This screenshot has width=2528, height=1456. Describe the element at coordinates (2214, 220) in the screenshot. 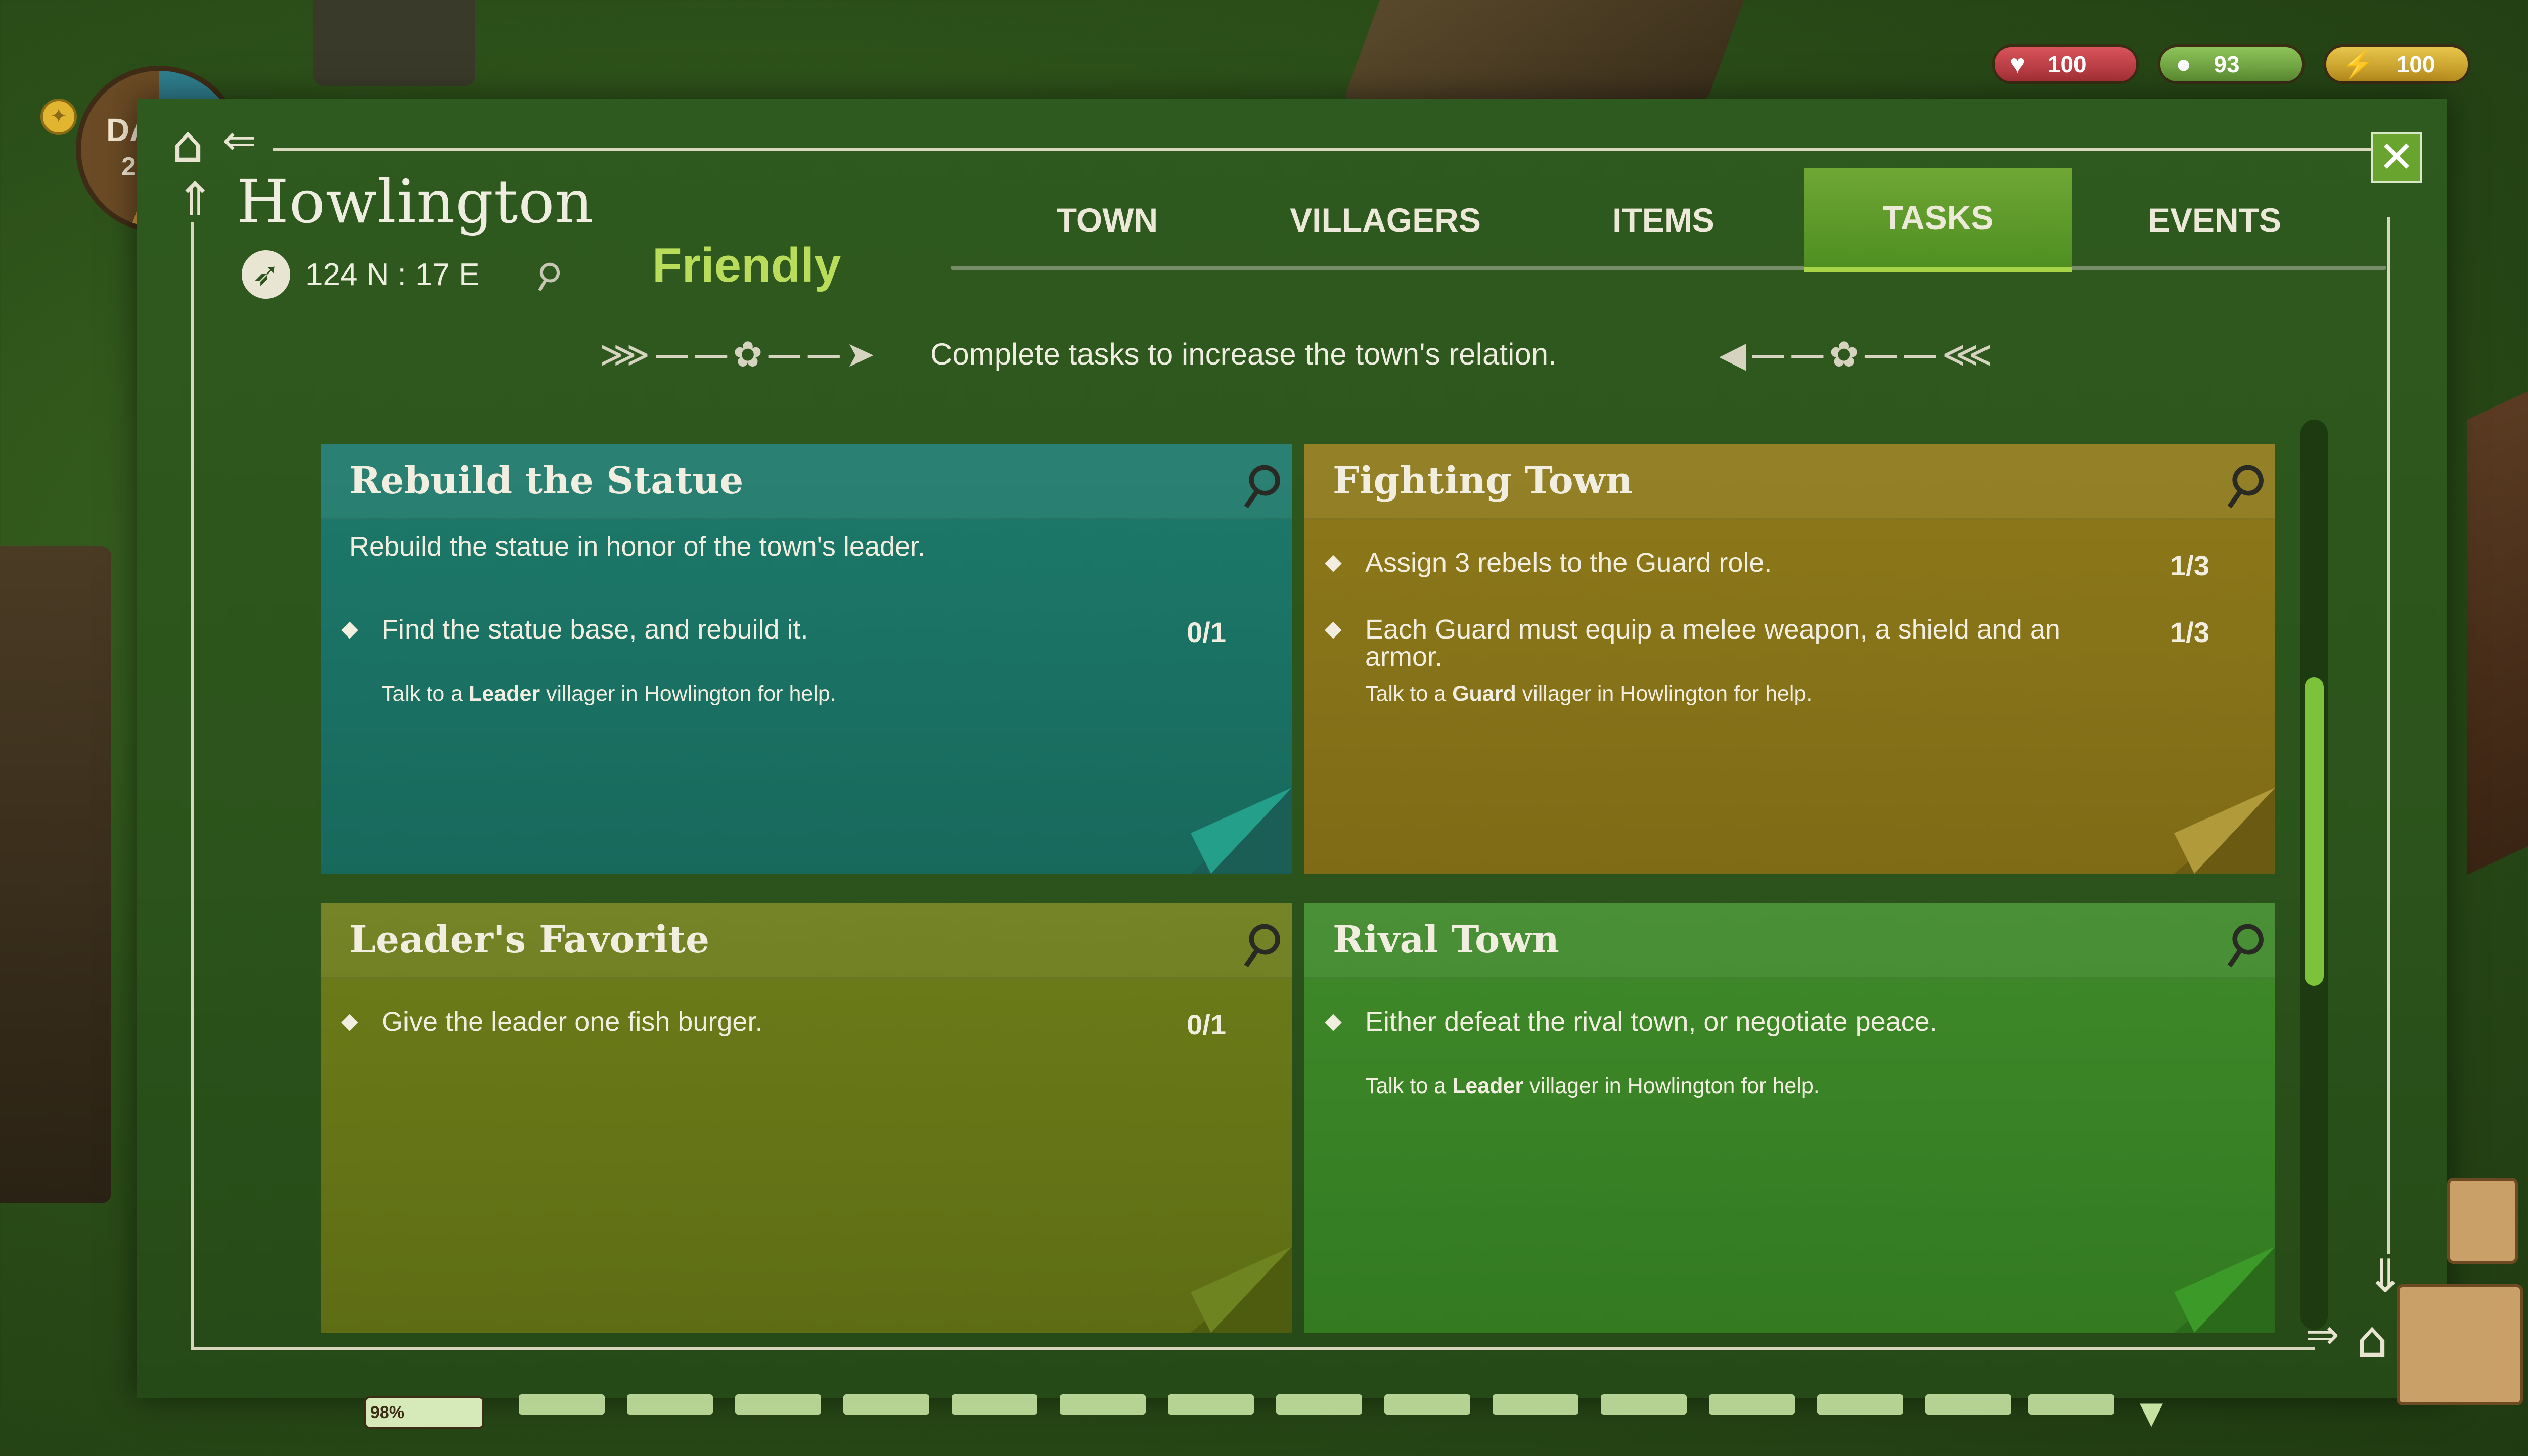

I see `tab-events: EVENTS` at that location.